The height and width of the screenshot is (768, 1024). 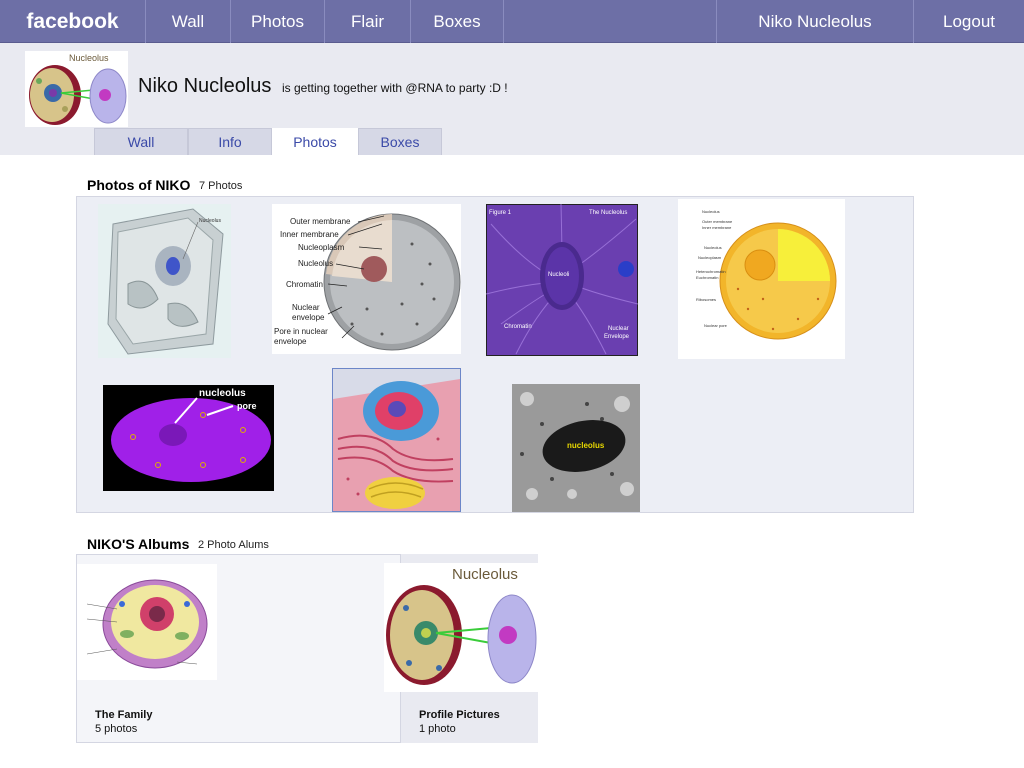 What do you see at coordinates (123, 715) in the screenshot?
I see `album-name-family: The Family` at bounding box center [123, 715].